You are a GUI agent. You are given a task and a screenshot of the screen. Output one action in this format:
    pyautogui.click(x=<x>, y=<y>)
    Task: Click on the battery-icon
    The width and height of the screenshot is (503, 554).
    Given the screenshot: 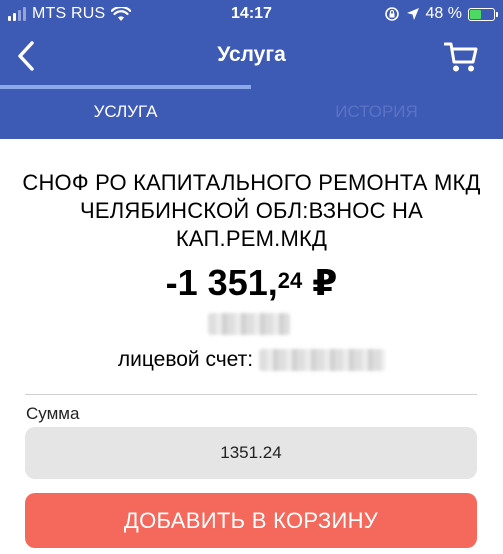 What is the action you would take?
    pyautogui.click(x=483, y=14)
    